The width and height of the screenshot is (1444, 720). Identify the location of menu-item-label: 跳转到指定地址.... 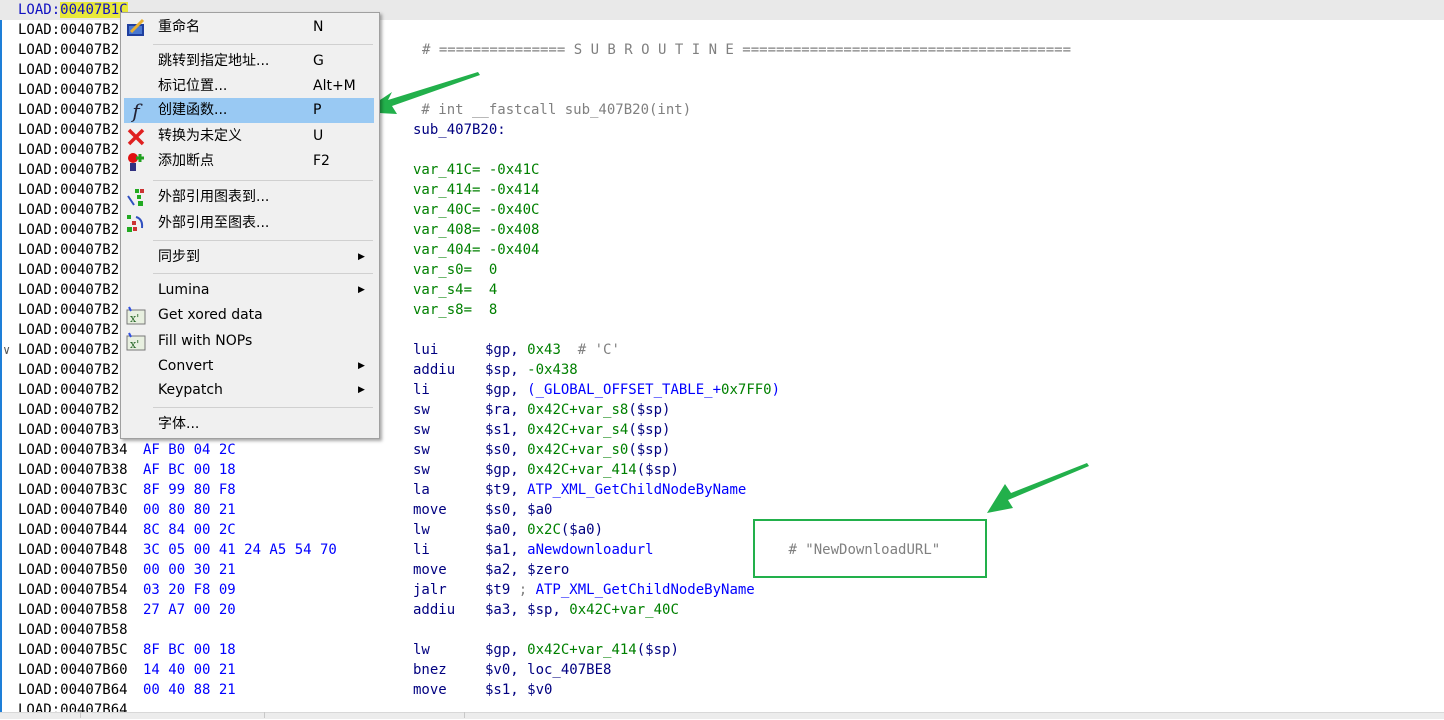
(214, 61).